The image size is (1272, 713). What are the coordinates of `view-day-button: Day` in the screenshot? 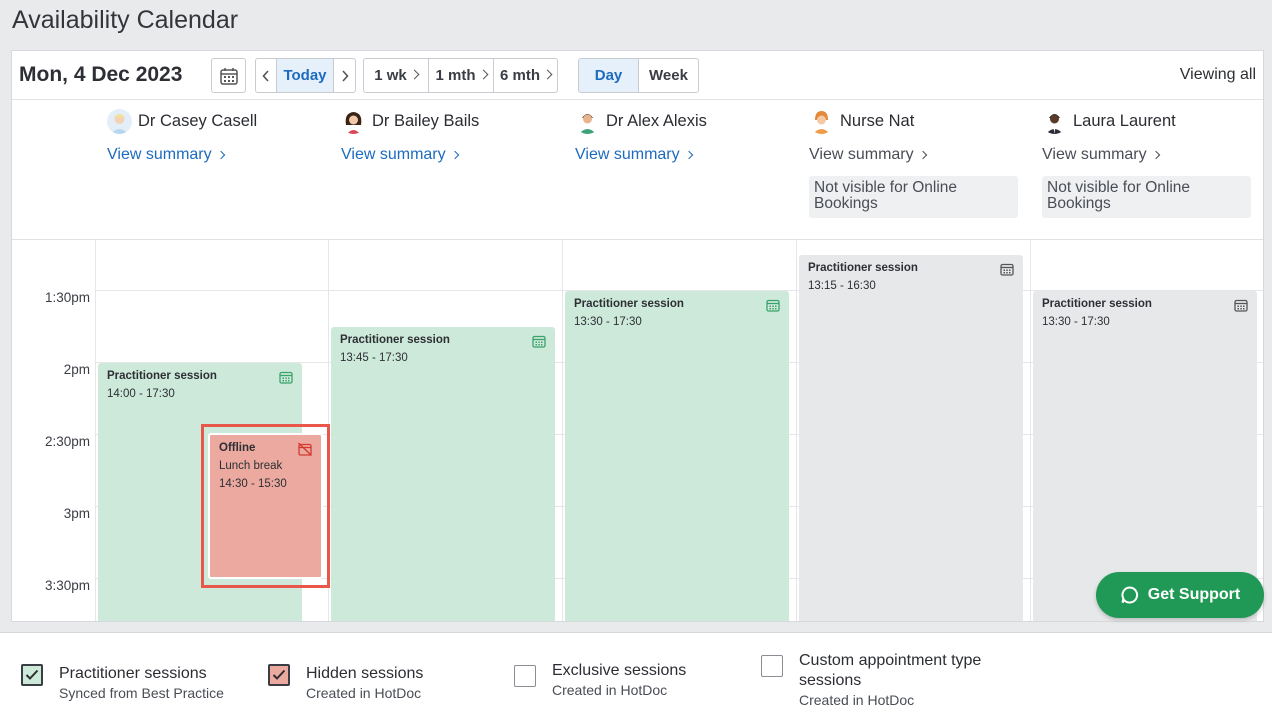 It's located at (609, 75).